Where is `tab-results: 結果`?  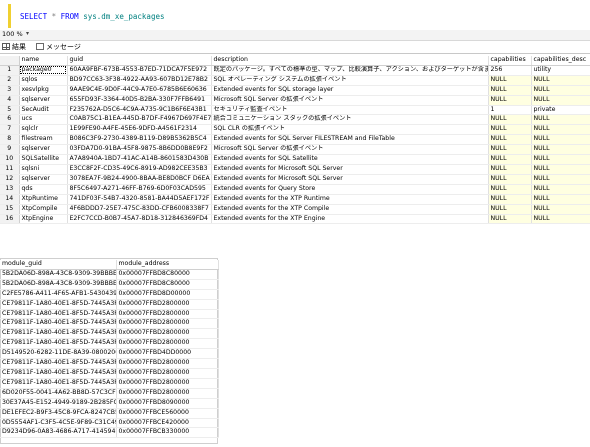
tab-results: 結果 is located at coordinates (14, 47).